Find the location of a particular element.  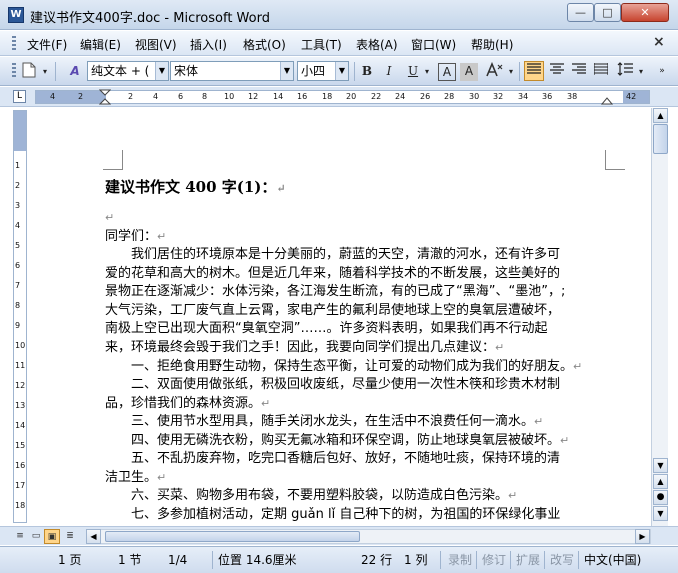

underline-dropdown-chevron-icon: ▾ is located at coordinates (427, 72).